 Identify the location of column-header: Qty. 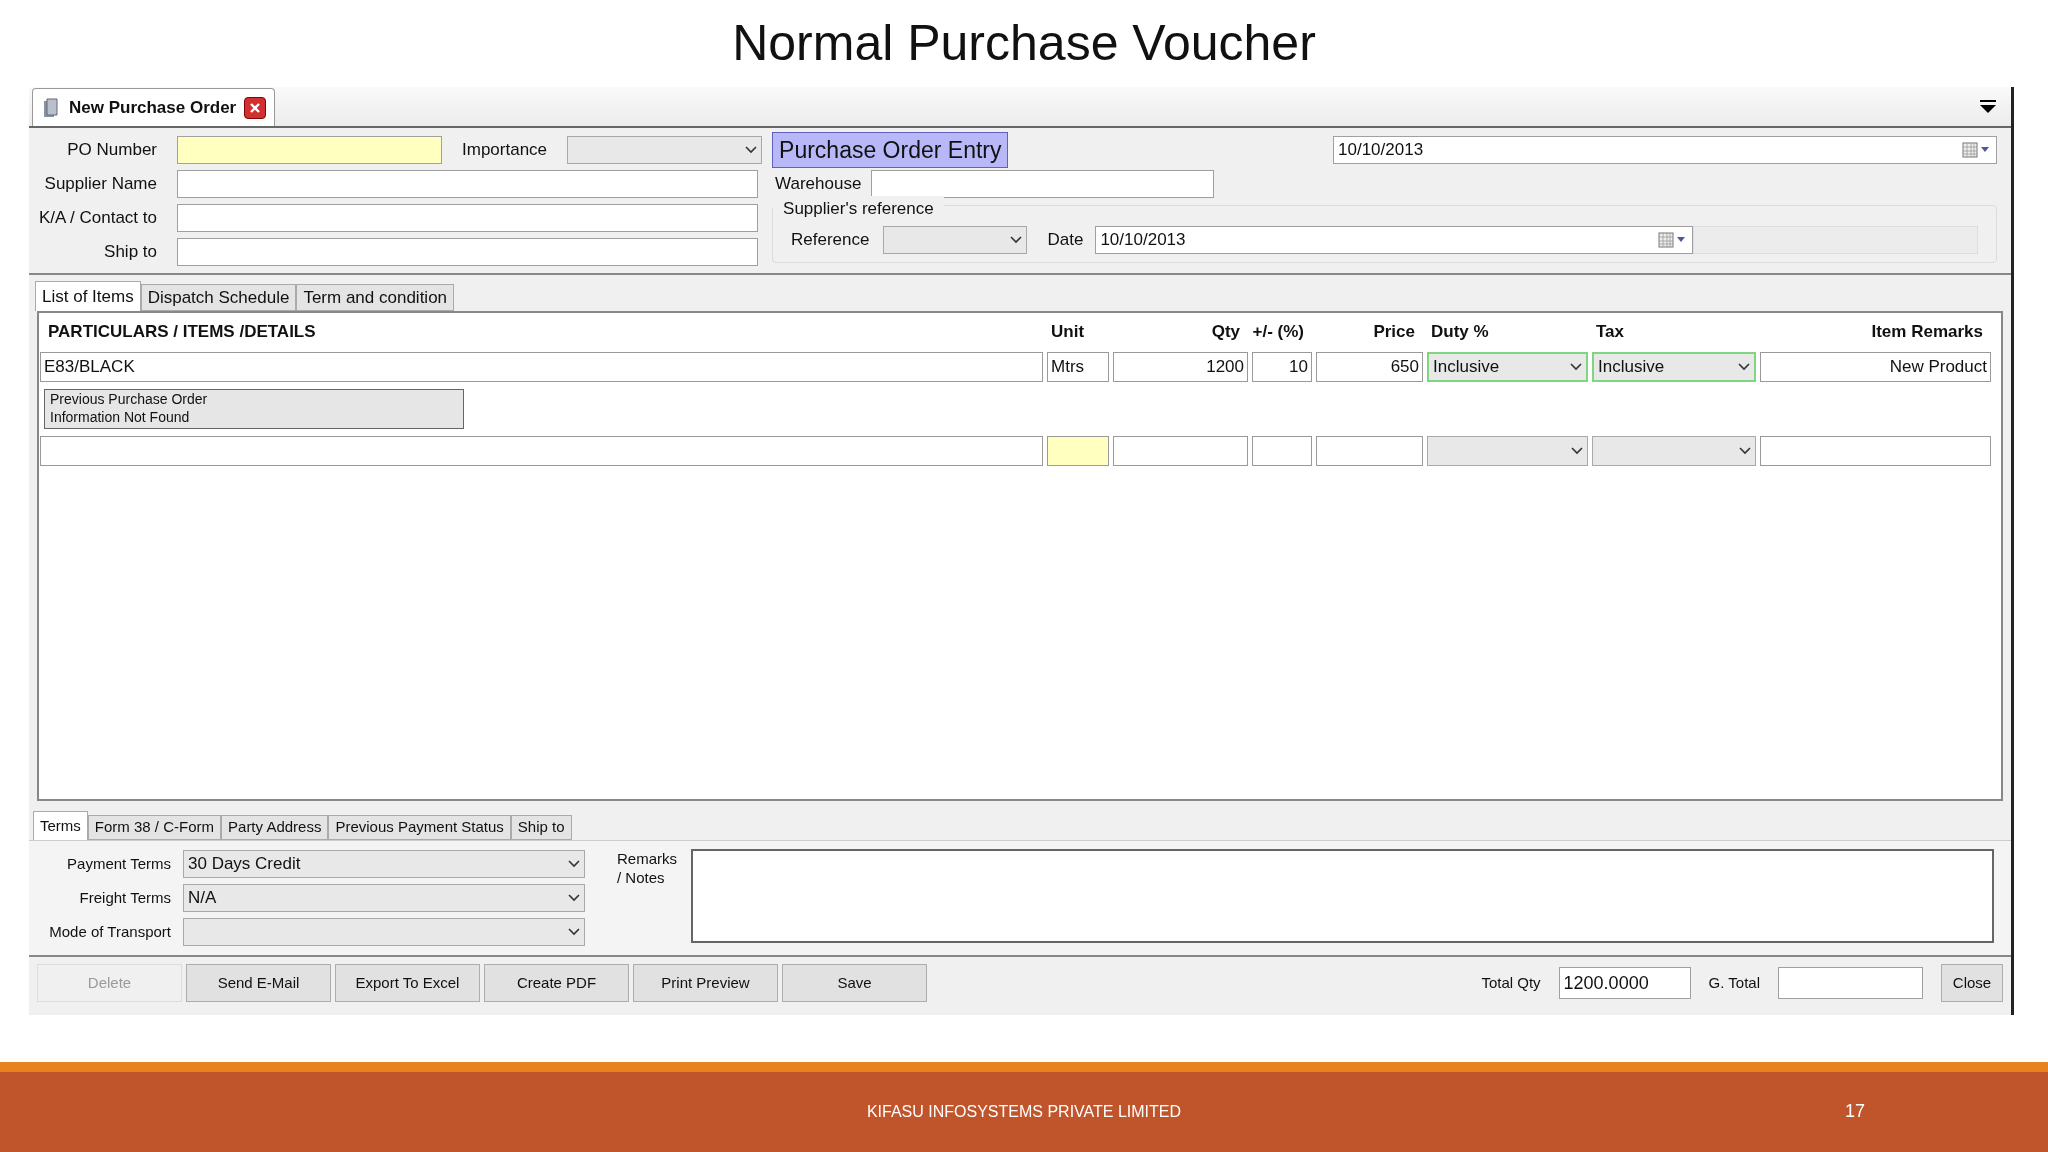
(1225, 332).